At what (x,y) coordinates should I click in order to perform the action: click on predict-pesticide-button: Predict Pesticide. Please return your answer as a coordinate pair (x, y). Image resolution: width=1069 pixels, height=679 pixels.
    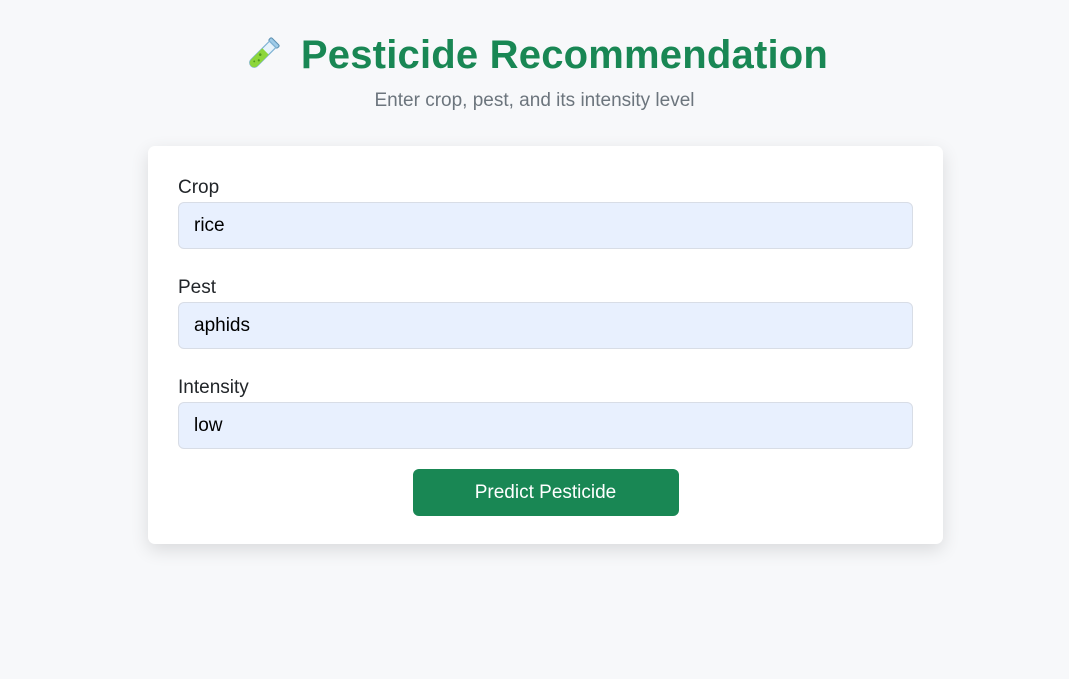
    Looking at the image, I should click on (545, 492).